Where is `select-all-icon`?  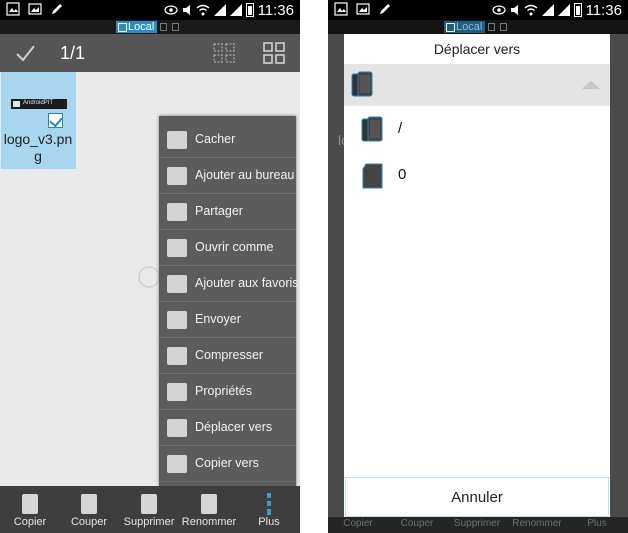 select-all-icon is located at coordinates (224, 53).